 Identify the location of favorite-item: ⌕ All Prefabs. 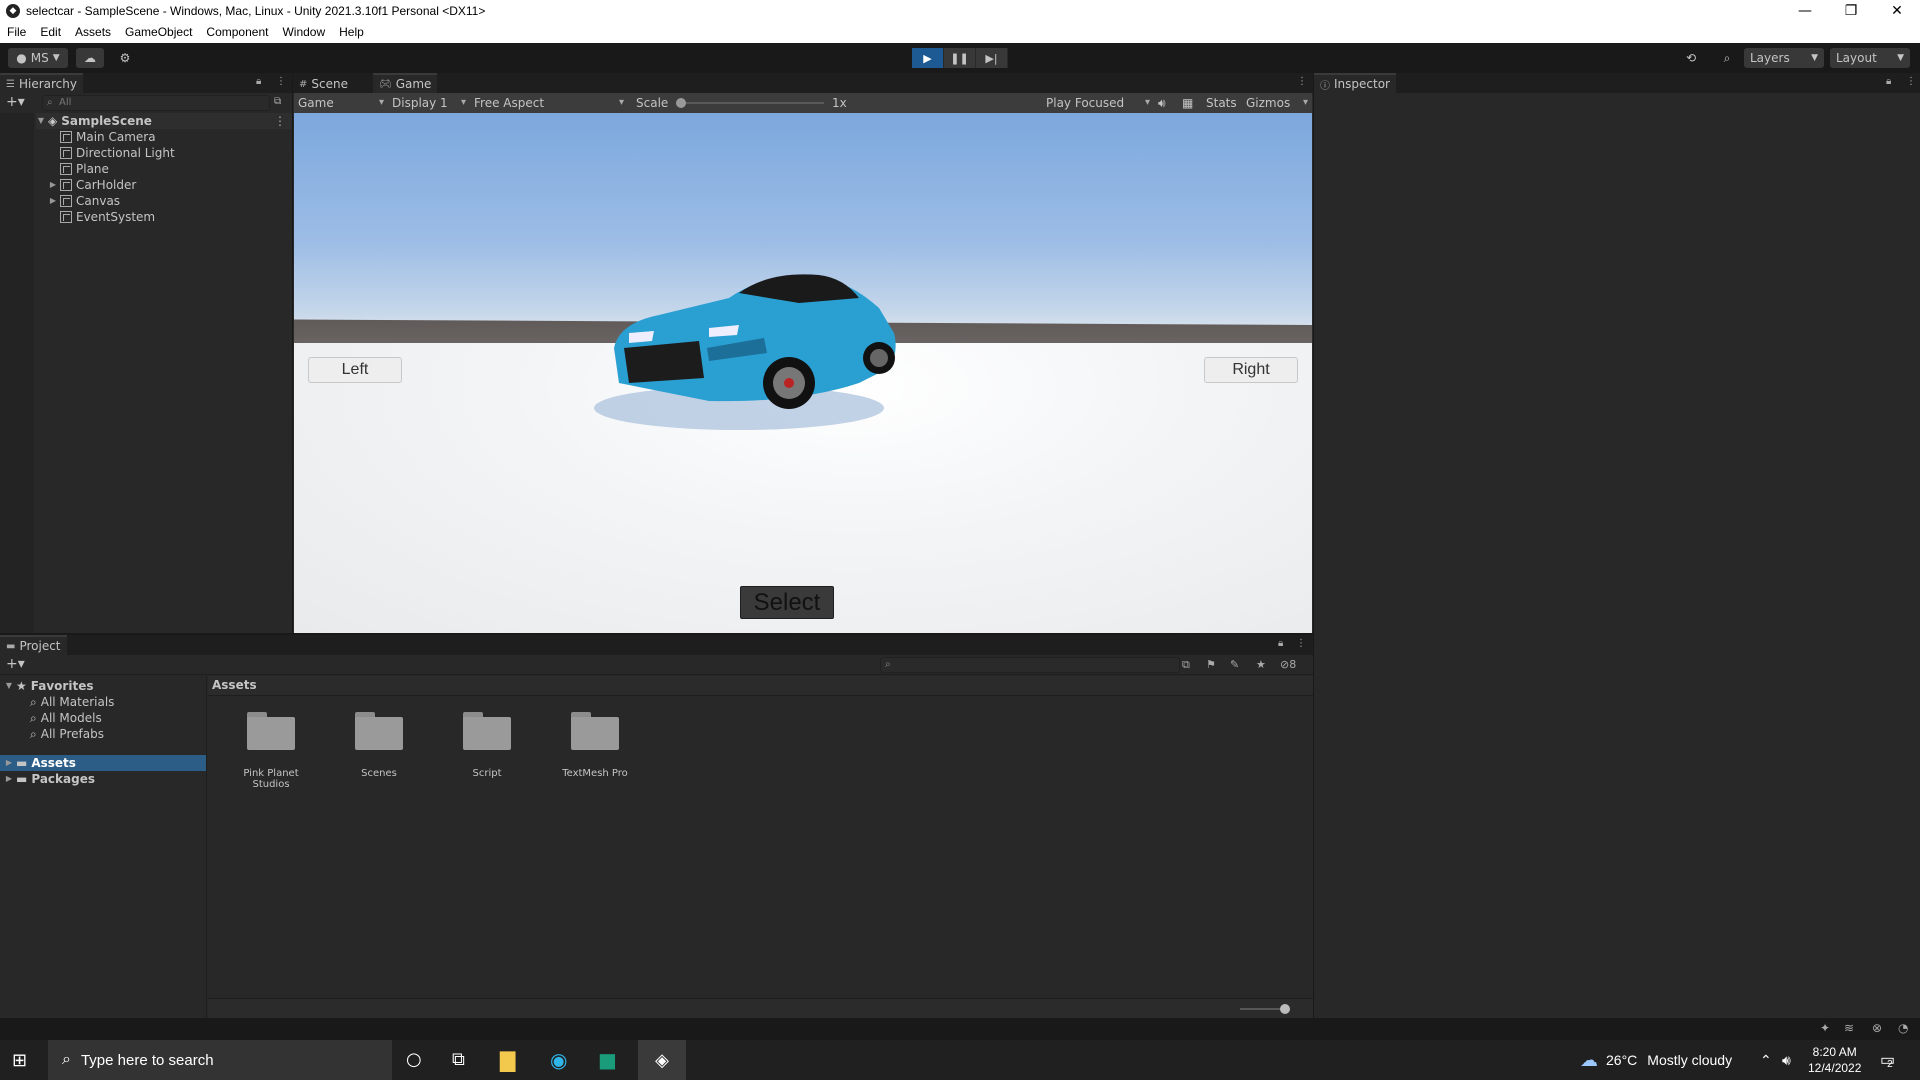
(67, 734).